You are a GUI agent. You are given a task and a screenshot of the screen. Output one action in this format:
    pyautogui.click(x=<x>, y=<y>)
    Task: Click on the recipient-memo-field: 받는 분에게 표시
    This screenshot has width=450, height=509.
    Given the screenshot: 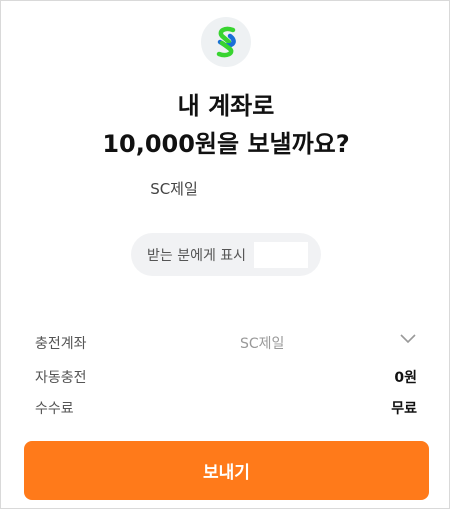 What is the action you would take?
    pyautogui.click(x=226, y=254)
    